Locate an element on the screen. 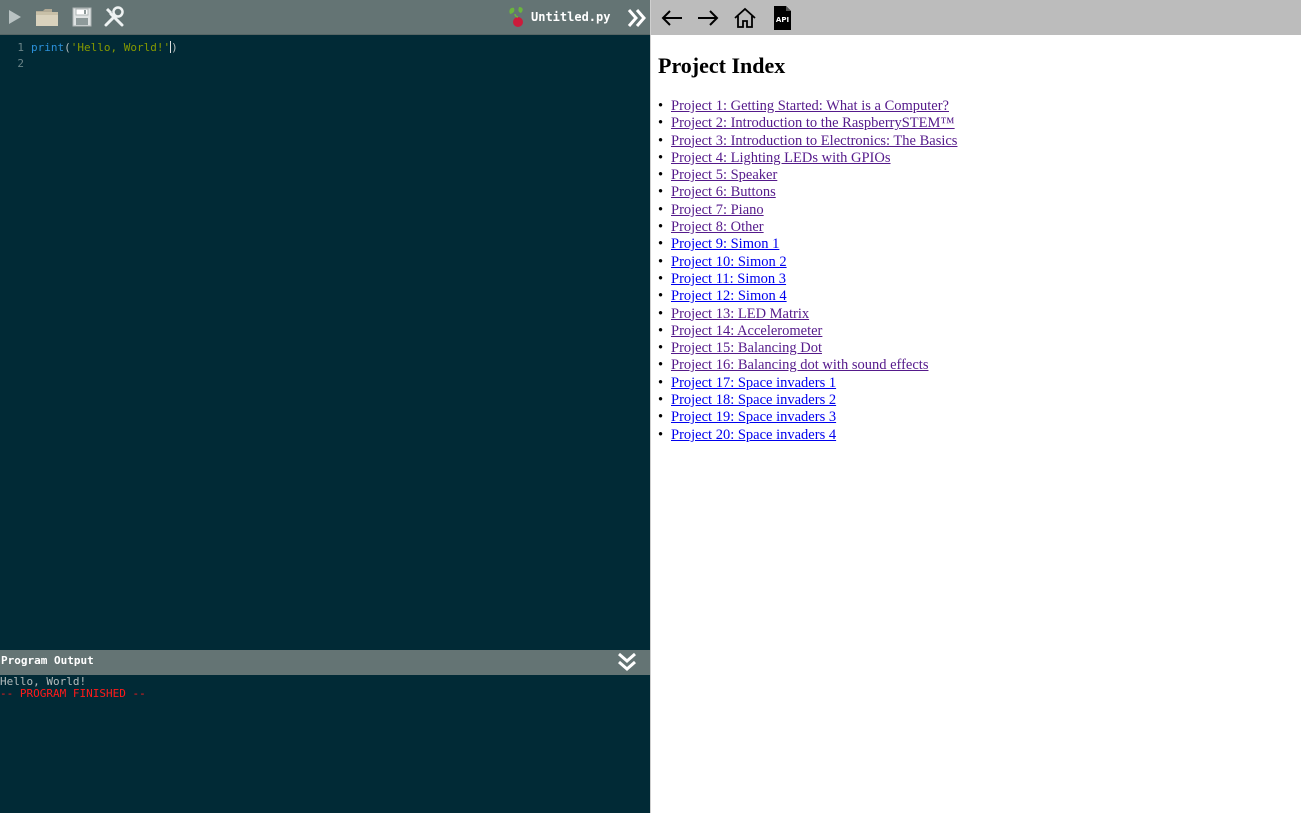  code-token-paren-open: ( is located at coordinates (67, 47).